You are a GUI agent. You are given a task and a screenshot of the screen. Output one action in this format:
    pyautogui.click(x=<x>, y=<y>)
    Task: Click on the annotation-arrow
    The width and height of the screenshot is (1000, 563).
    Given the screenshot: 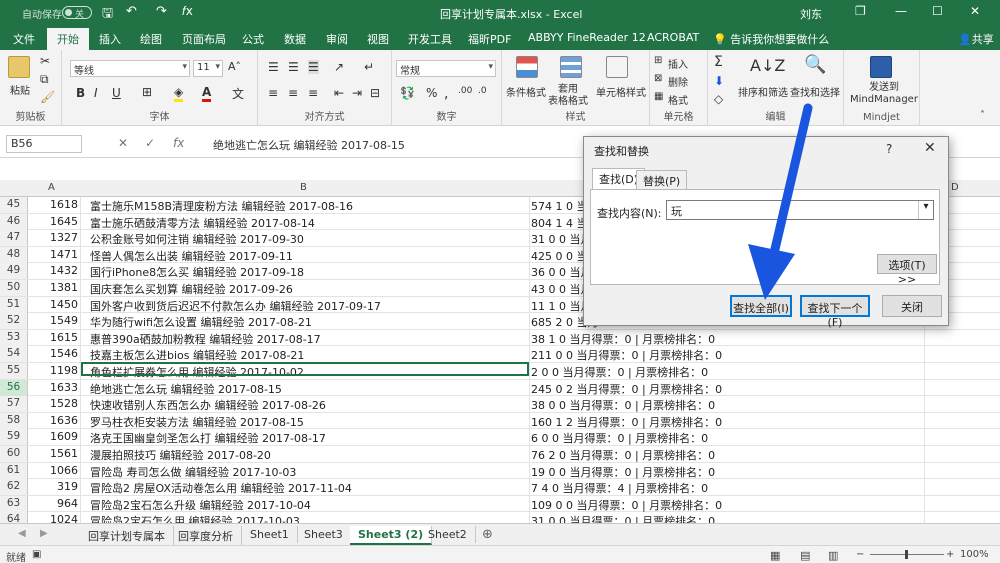 What is the action you would take?
    pyautogui.click(x=780, y=201)
    